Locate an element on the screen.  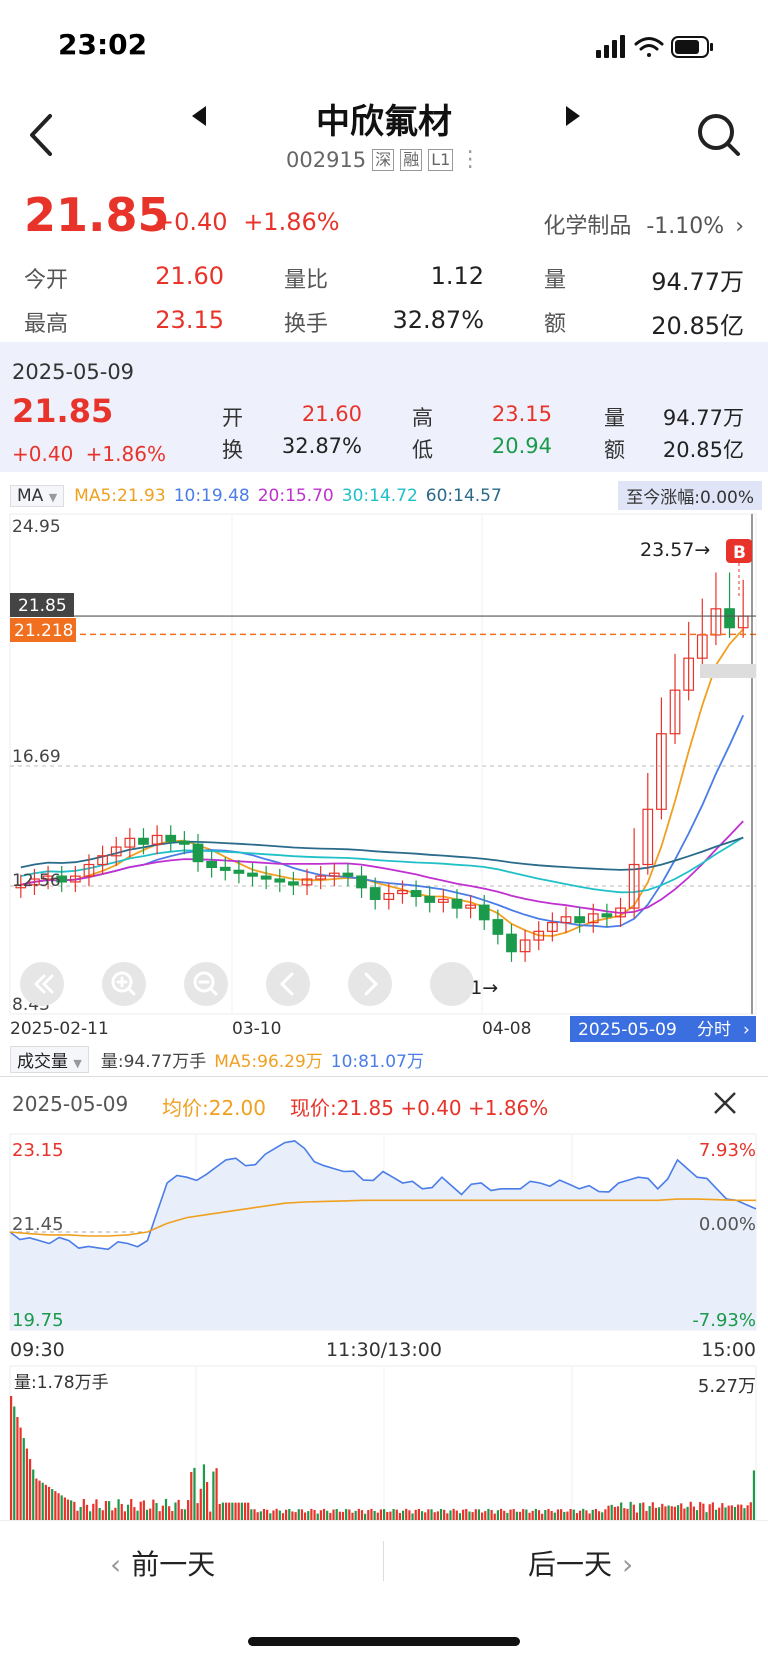
volume-select: 成交量 ▼ is located at coordinates (49, 1059).